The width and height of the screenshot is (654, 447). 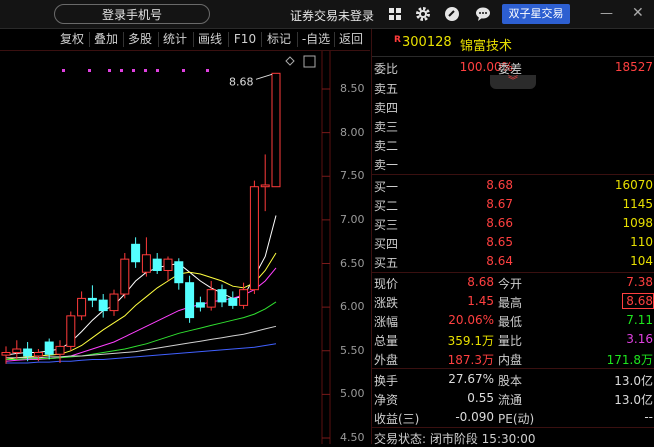 What do you see at coordinates (423, 14) in the screenshot?
I see `gear-icon` at bounding box center [423, 14].